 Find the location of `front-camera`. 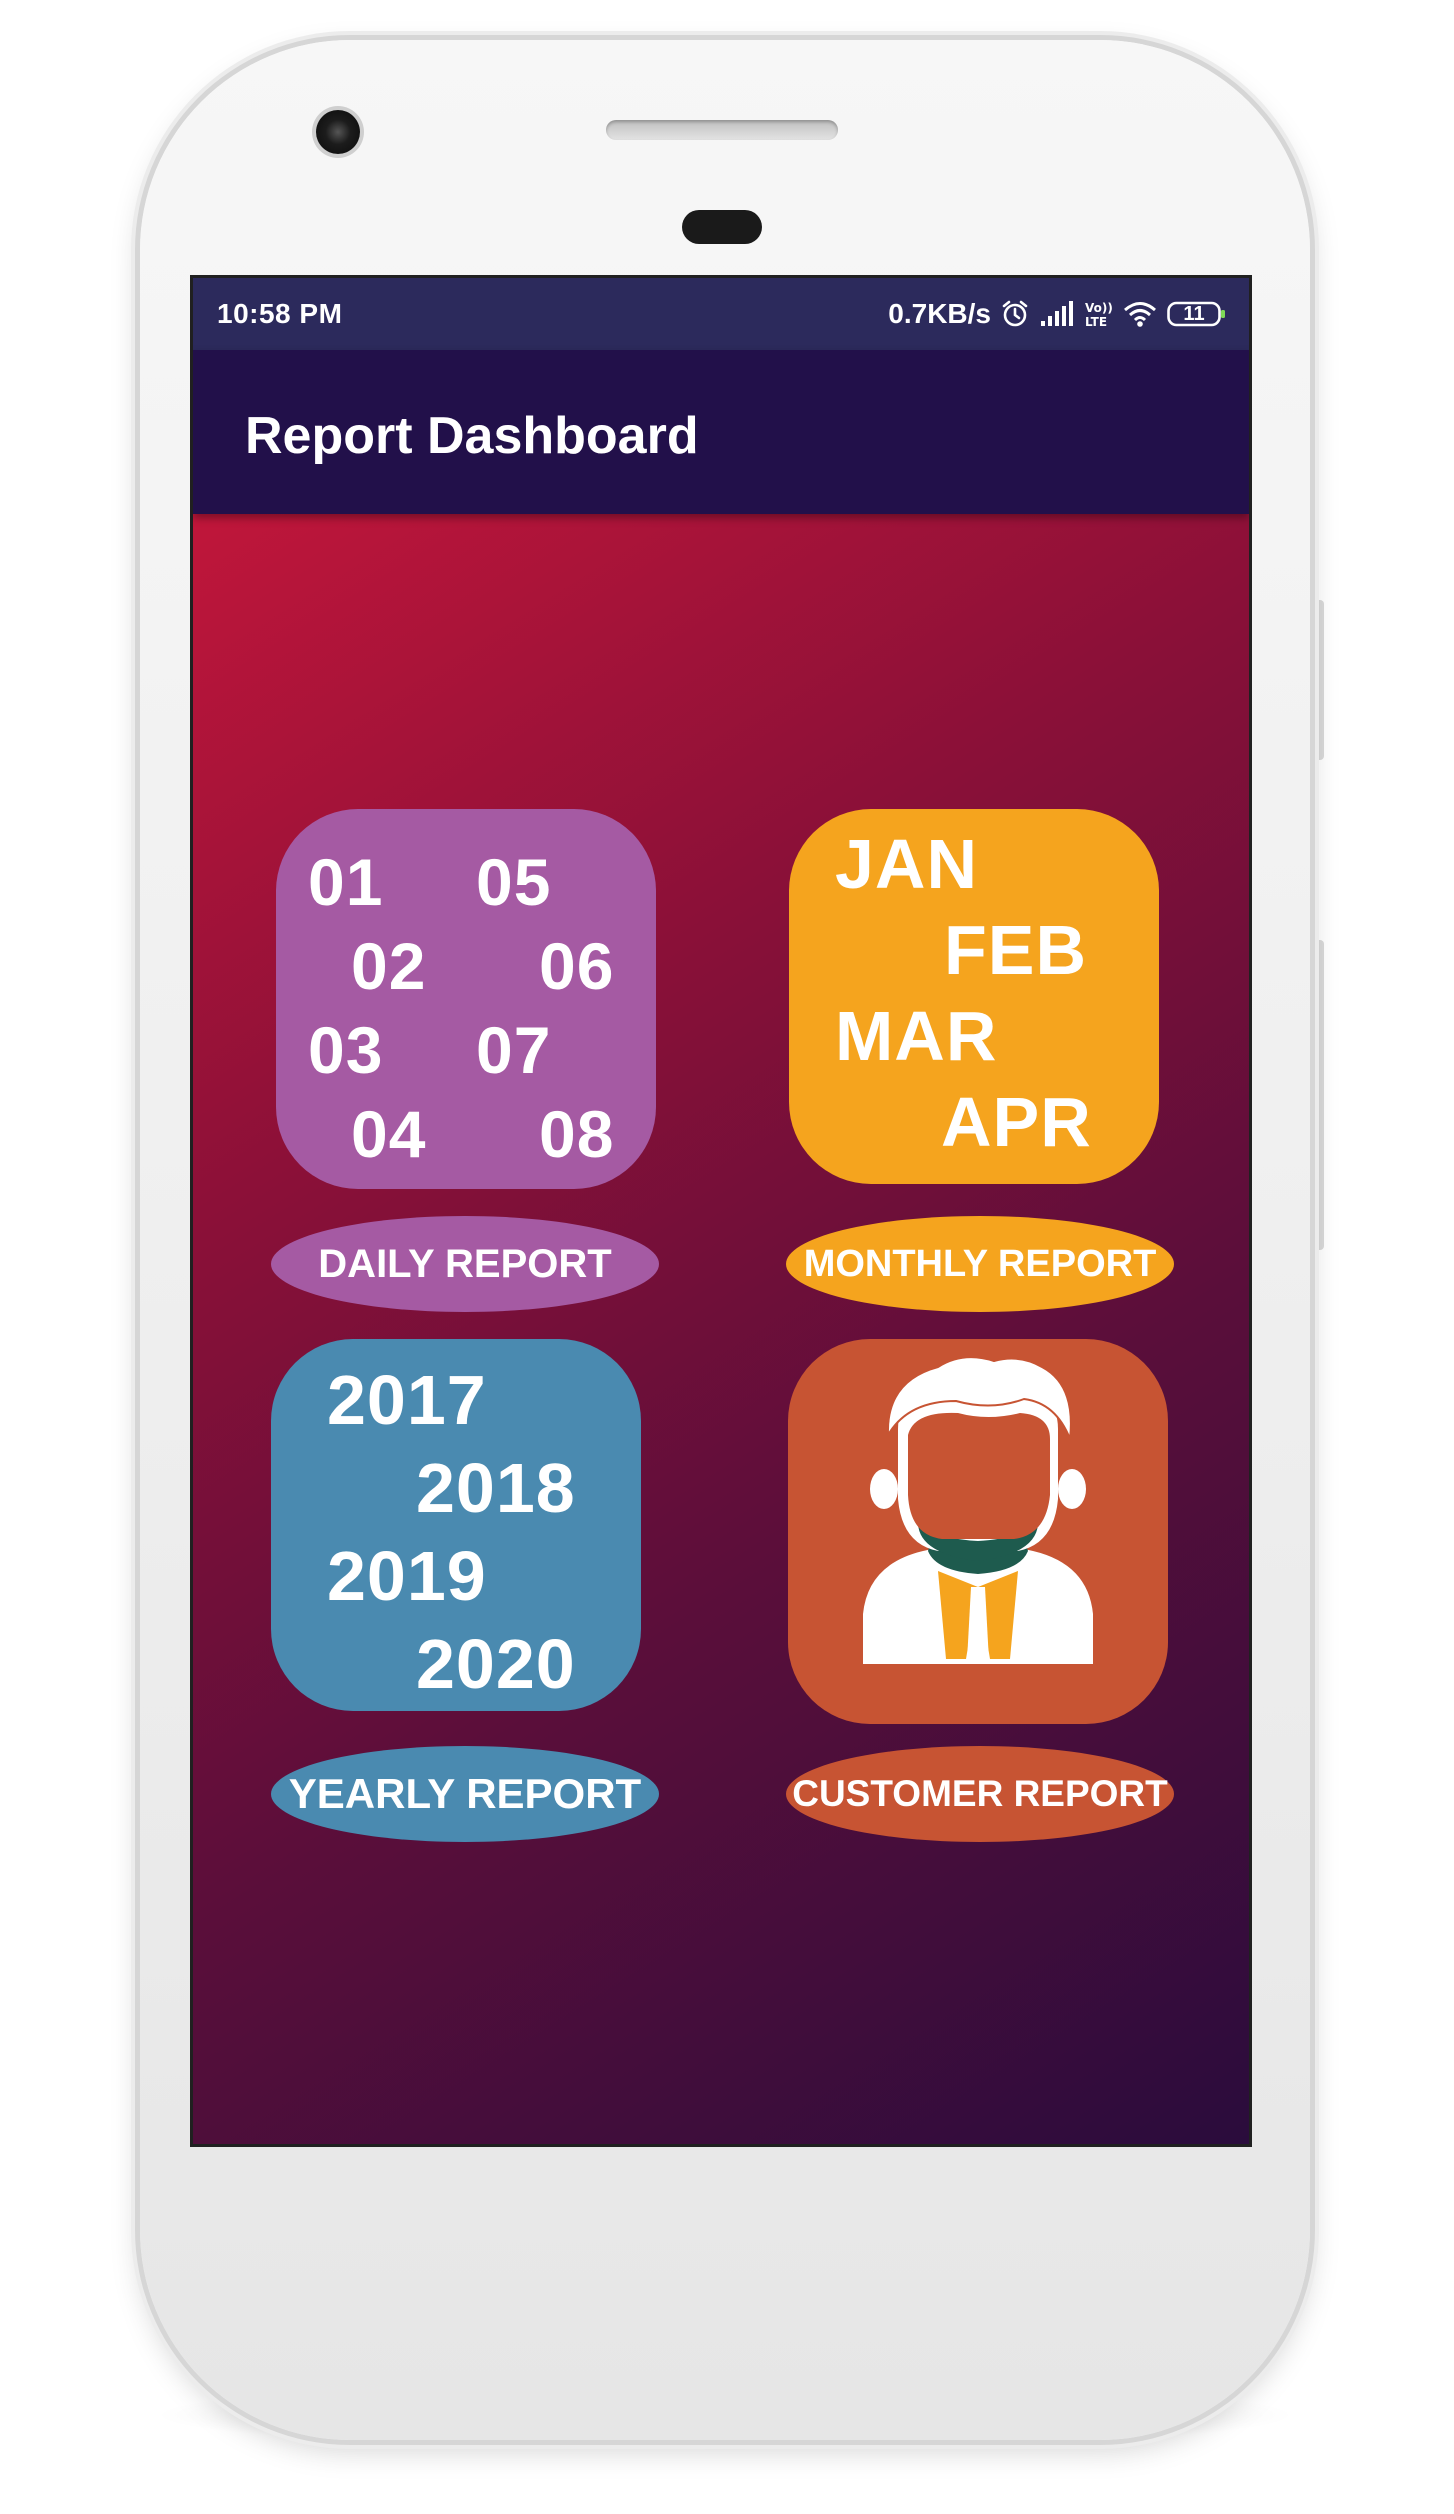

front-camera is located at coordinates (338, 132).